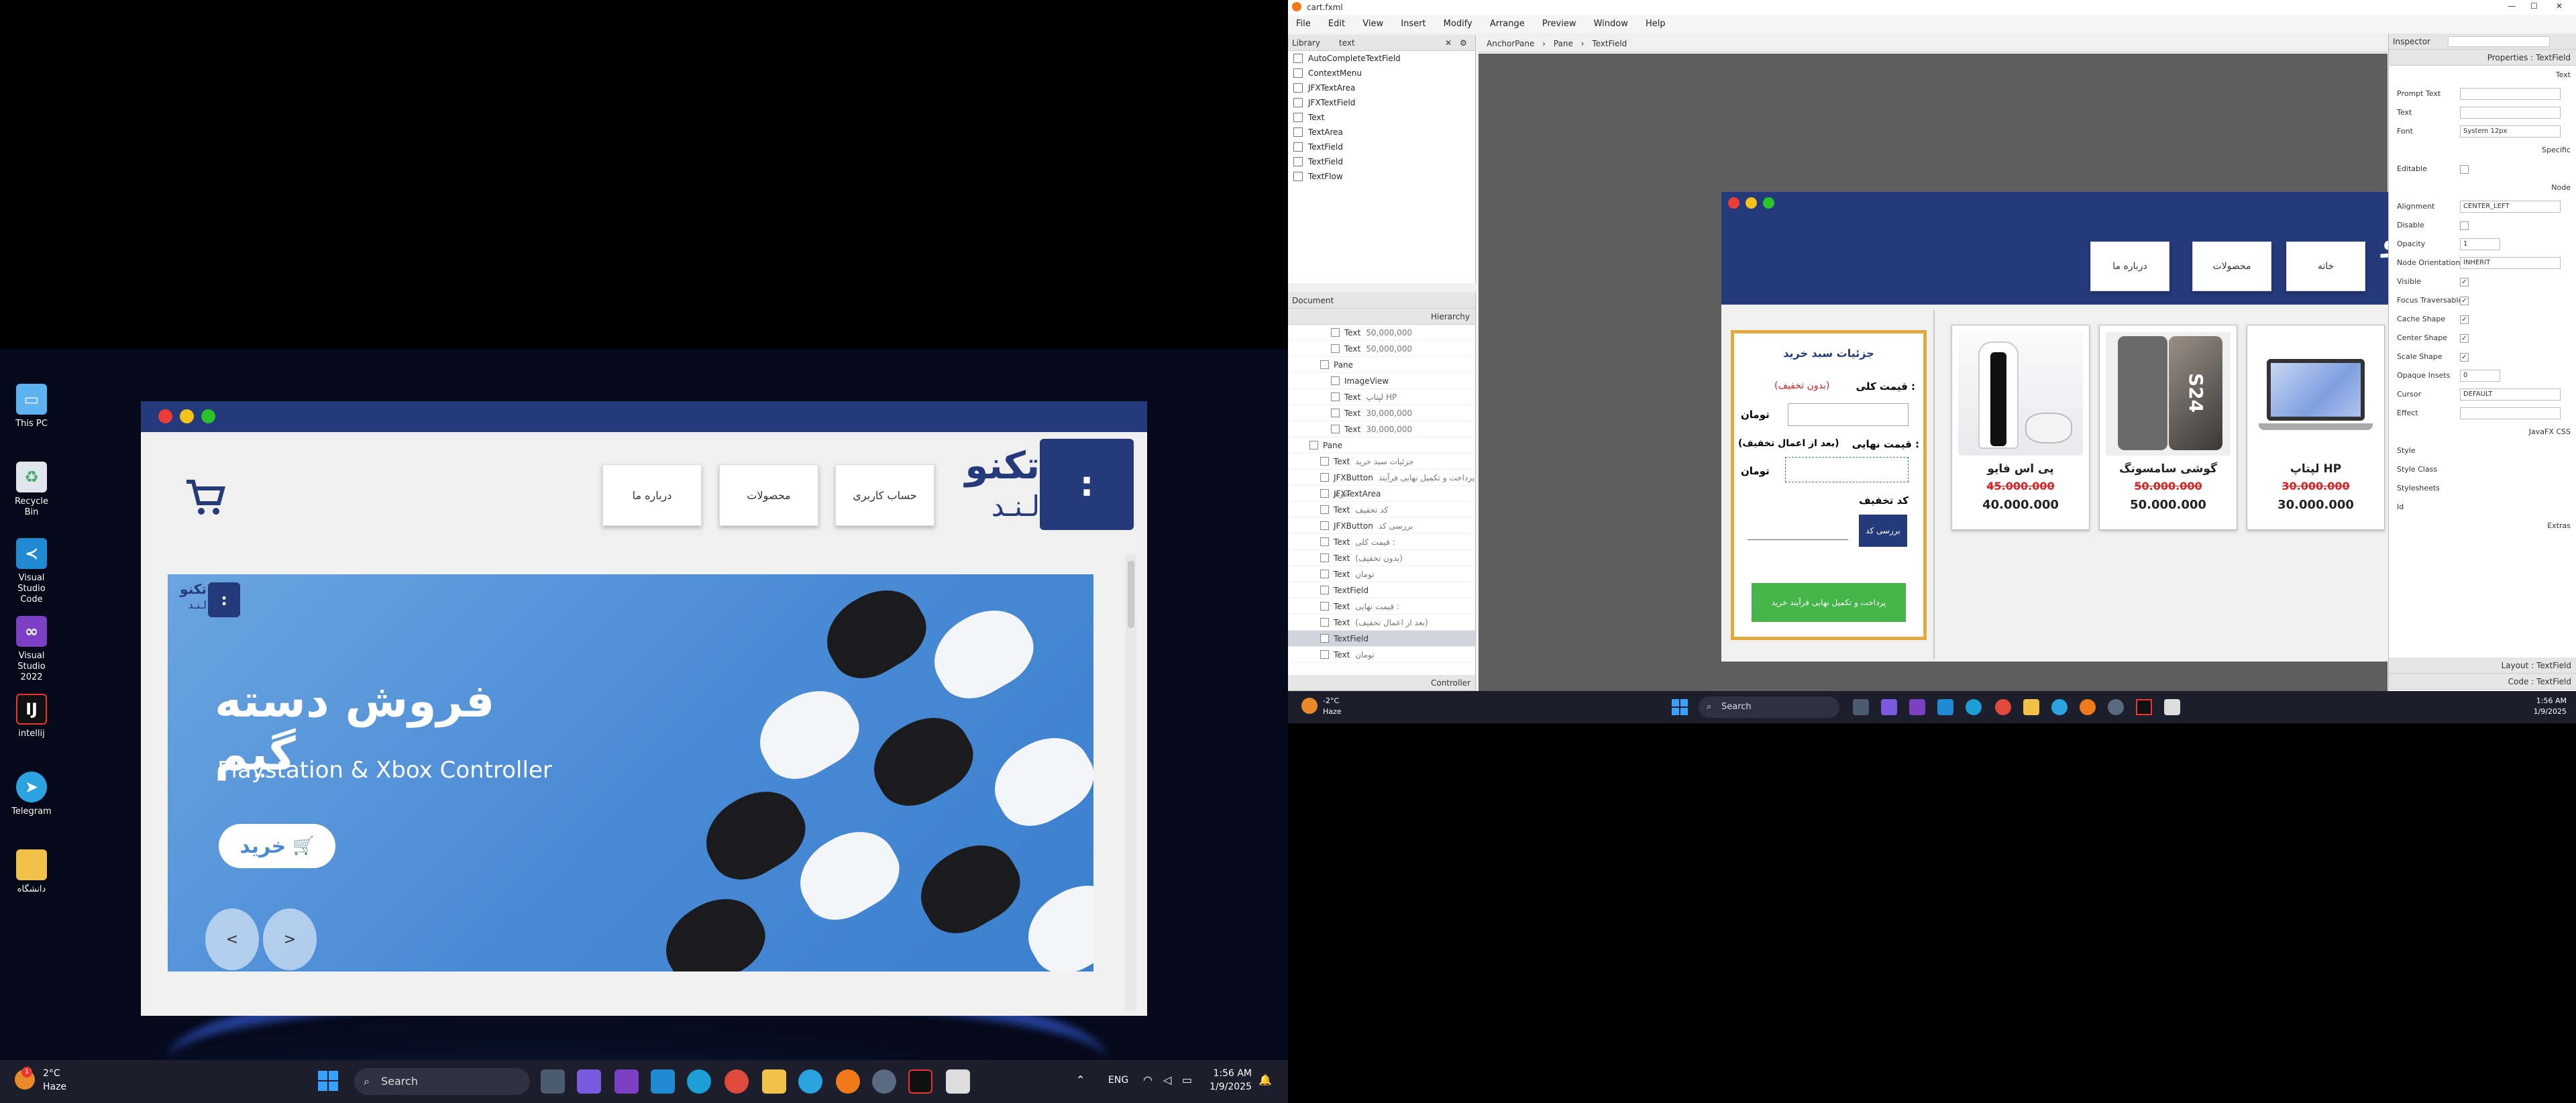  What do you see at coordinates (1656, 24) in the screenshot?
I see `menu-help: Help` at bounding box center [1656, 24].